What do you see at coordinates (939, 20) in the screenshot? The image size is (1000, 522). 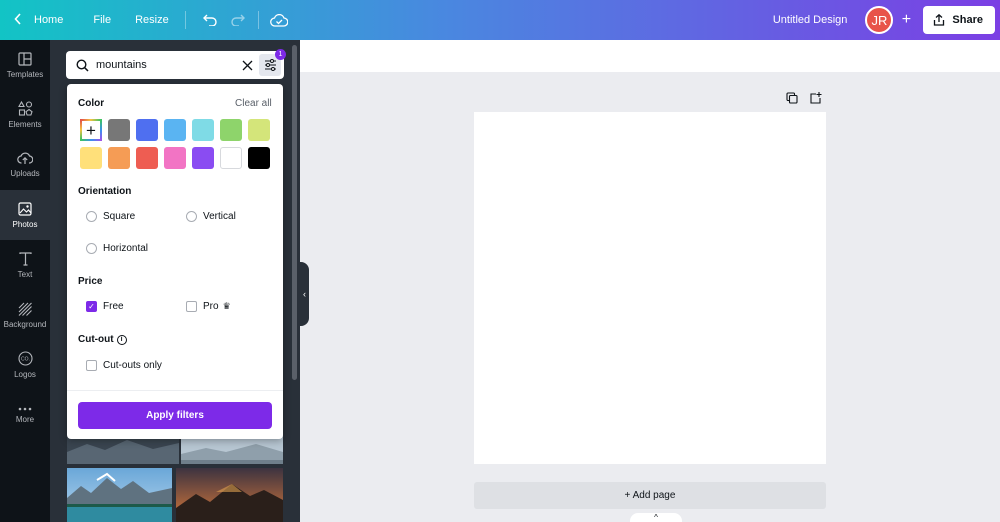 I see `share-icon` at bounding box center [939, 20].